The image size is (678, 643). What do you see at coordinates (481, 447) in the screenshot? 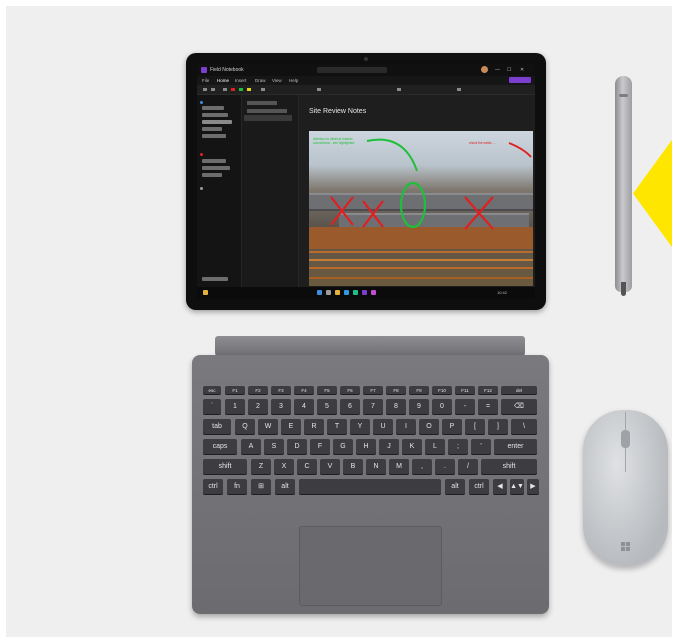
I see `key: '` at bounding box center [481, 447].